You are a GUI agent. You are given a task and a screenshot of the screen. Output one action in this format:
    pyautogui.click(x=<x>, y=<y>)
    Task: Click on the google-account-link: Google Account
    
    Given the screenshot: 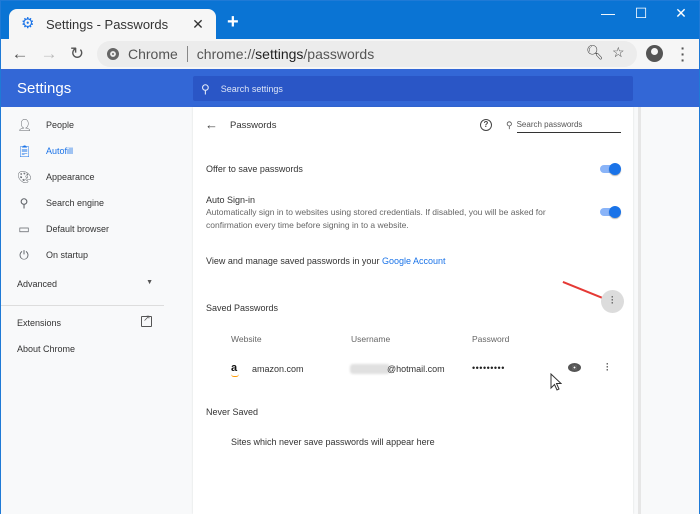 What is the action you would take?
    pyautogui.click(x=414, y=261)
    